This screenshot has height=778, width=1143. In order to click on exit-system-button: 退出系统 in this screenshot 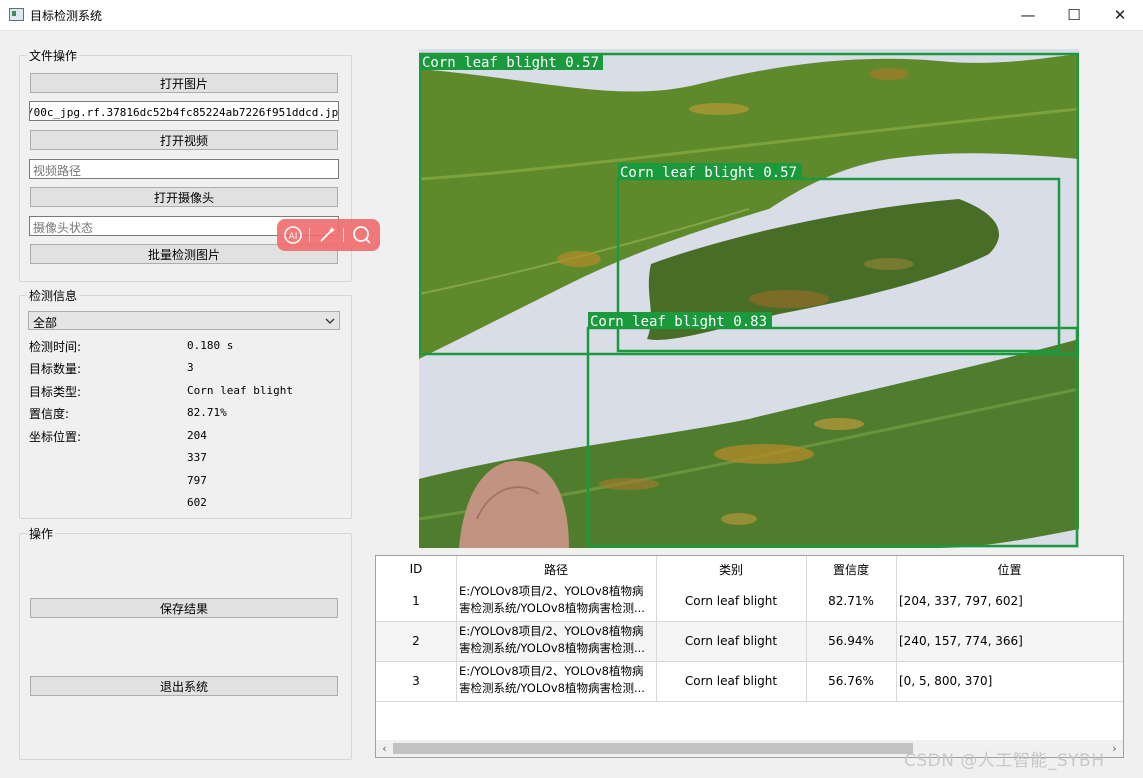, I will do `click(184, 686)`.